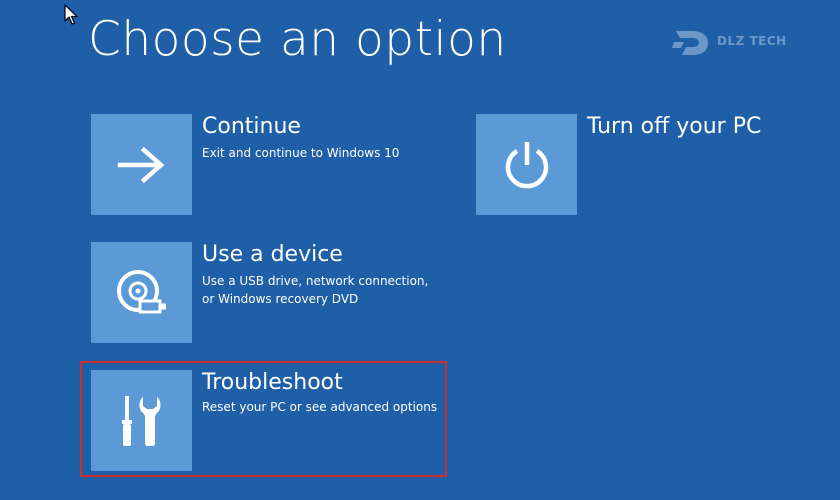  I want to click on watermark-d-icon, so click(690, 43).